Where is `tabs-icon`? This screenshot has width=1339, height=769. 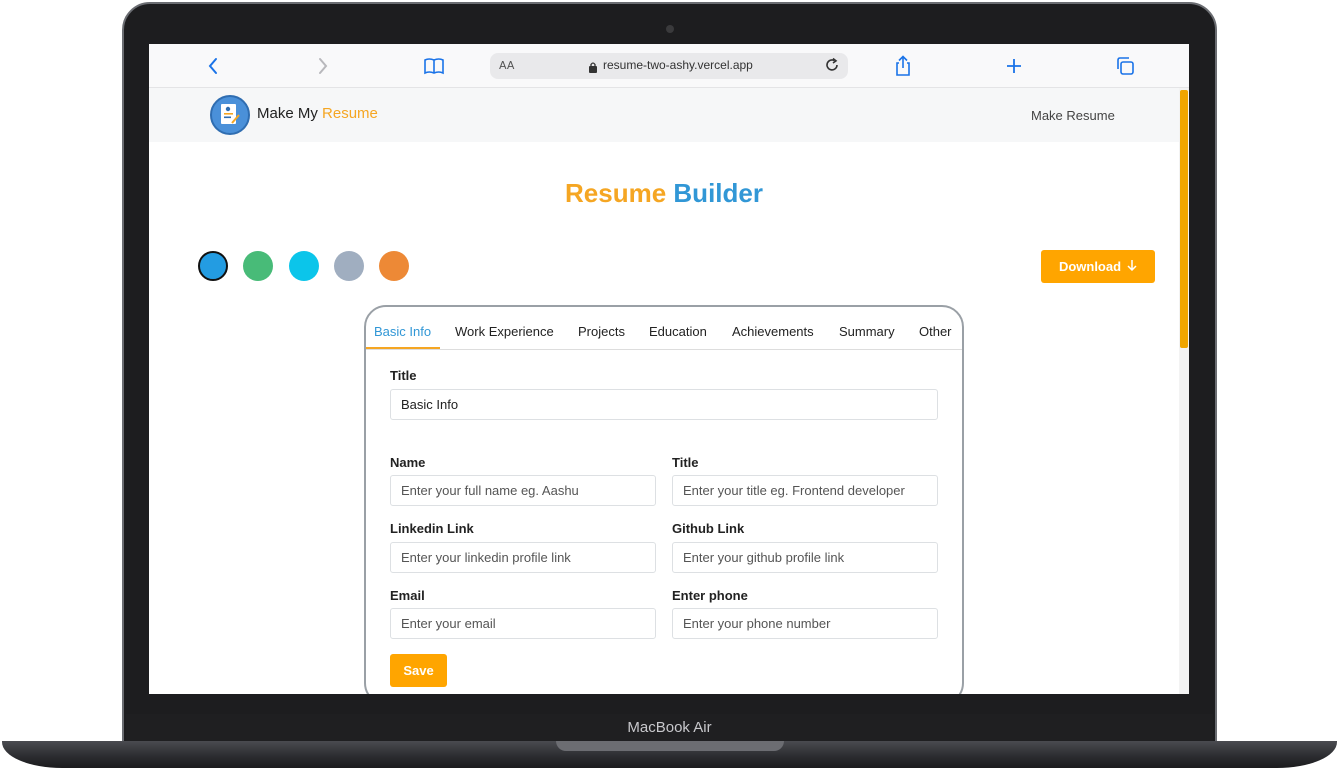 tabs-icon is located at coordinates (1125, 66).